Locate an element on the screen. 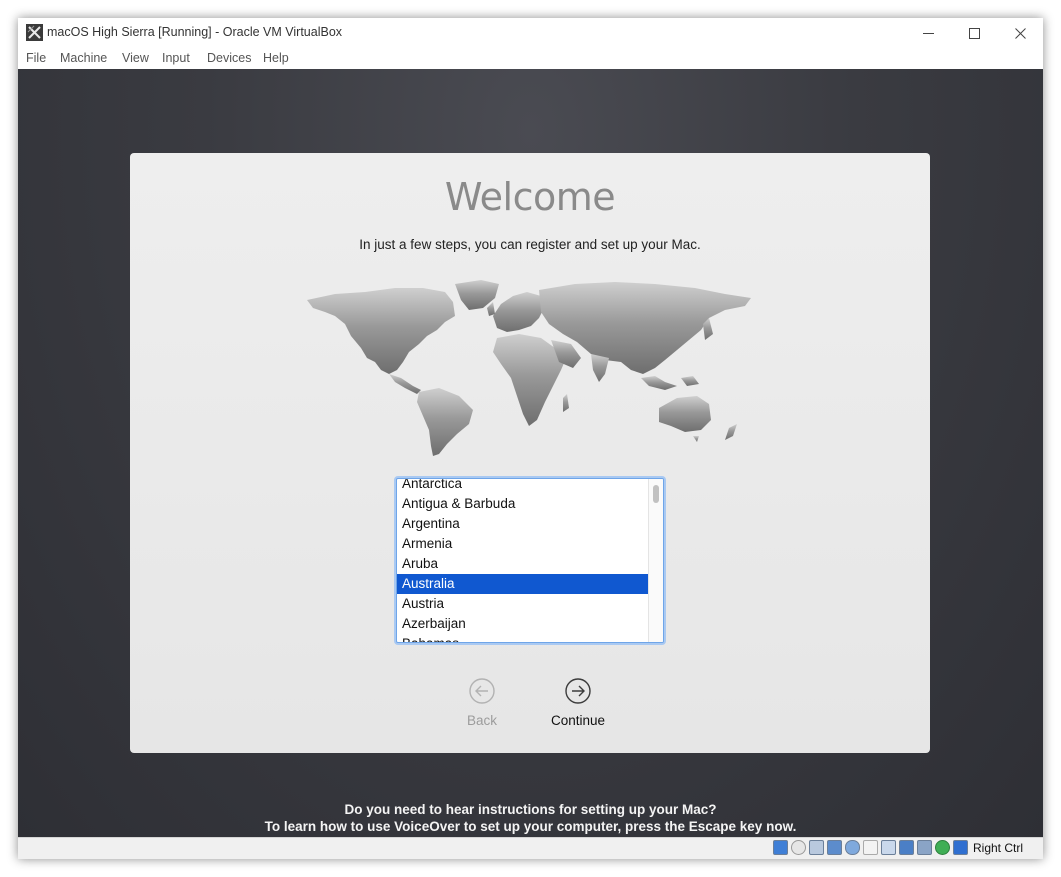 Image resolution: width=1061 pixels, height=877 pixels. usb-icon is located at coordinates (852, 847).